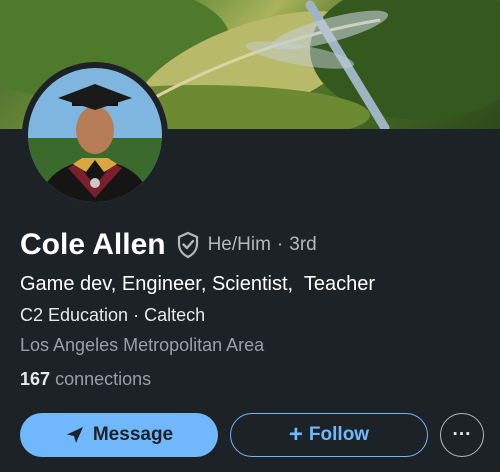  What do you see at coordinates (174, 315) in the screenshot?
I see `school: Caltech` at bounding box center [174, 315].